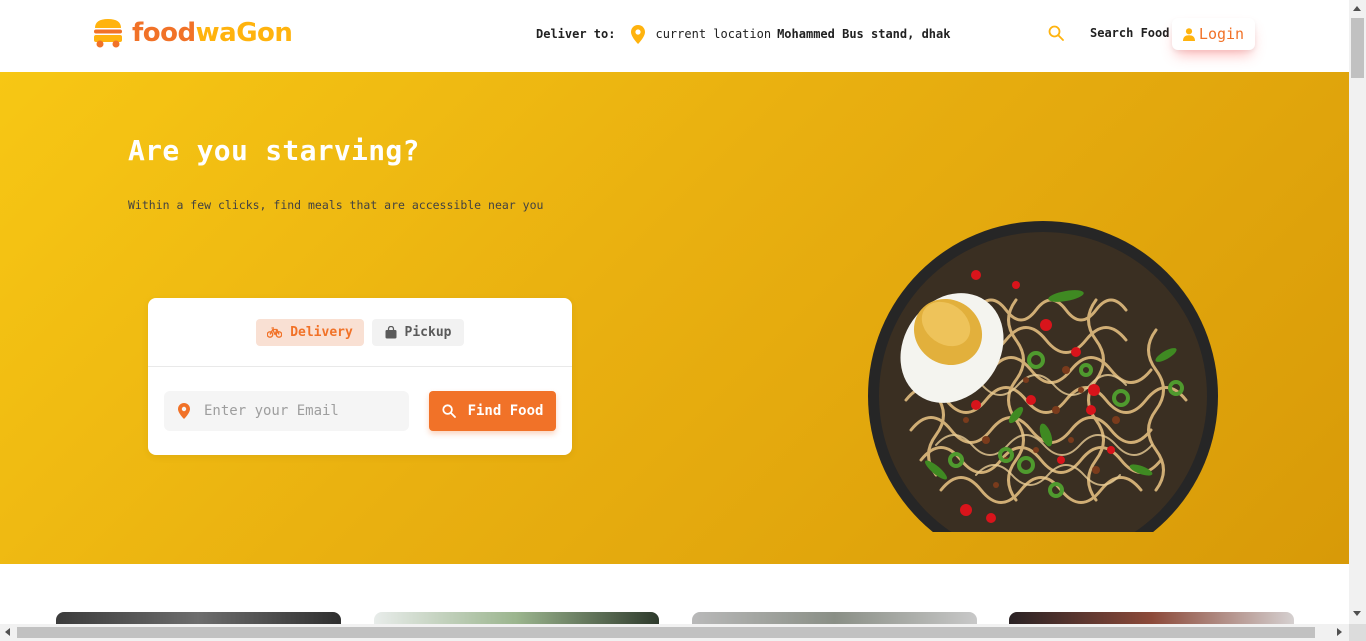 The height and width of the screenshot is (641, 1366). What do you see at coordinates (1221, 34) in the screenshot?
I see `login-label: Login` at bounding box center [1221, 34].